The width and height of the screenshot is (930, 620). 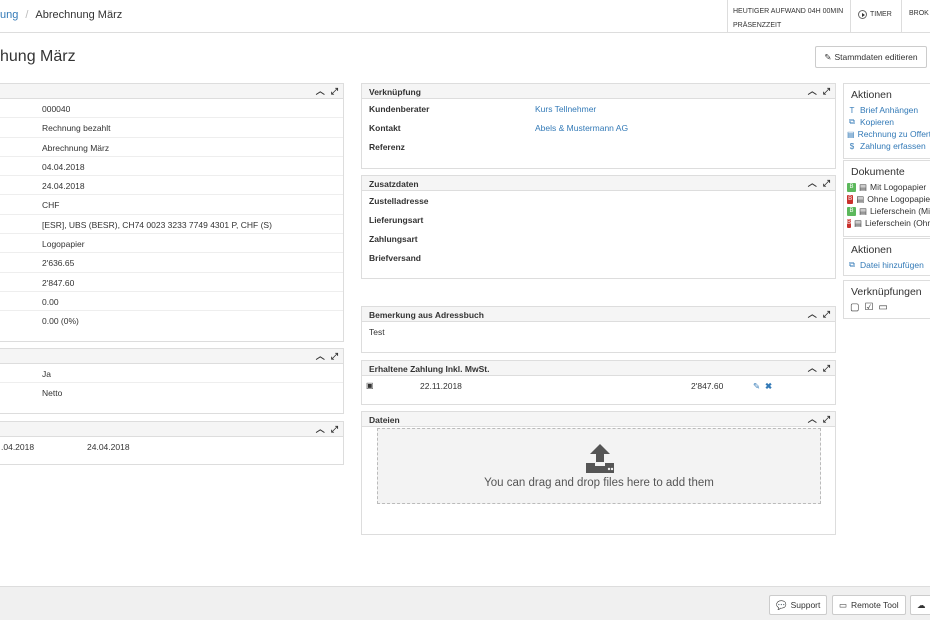 I want to click on document-item: B ▤ Ohne Logopapier, so click(x=887, y=199).